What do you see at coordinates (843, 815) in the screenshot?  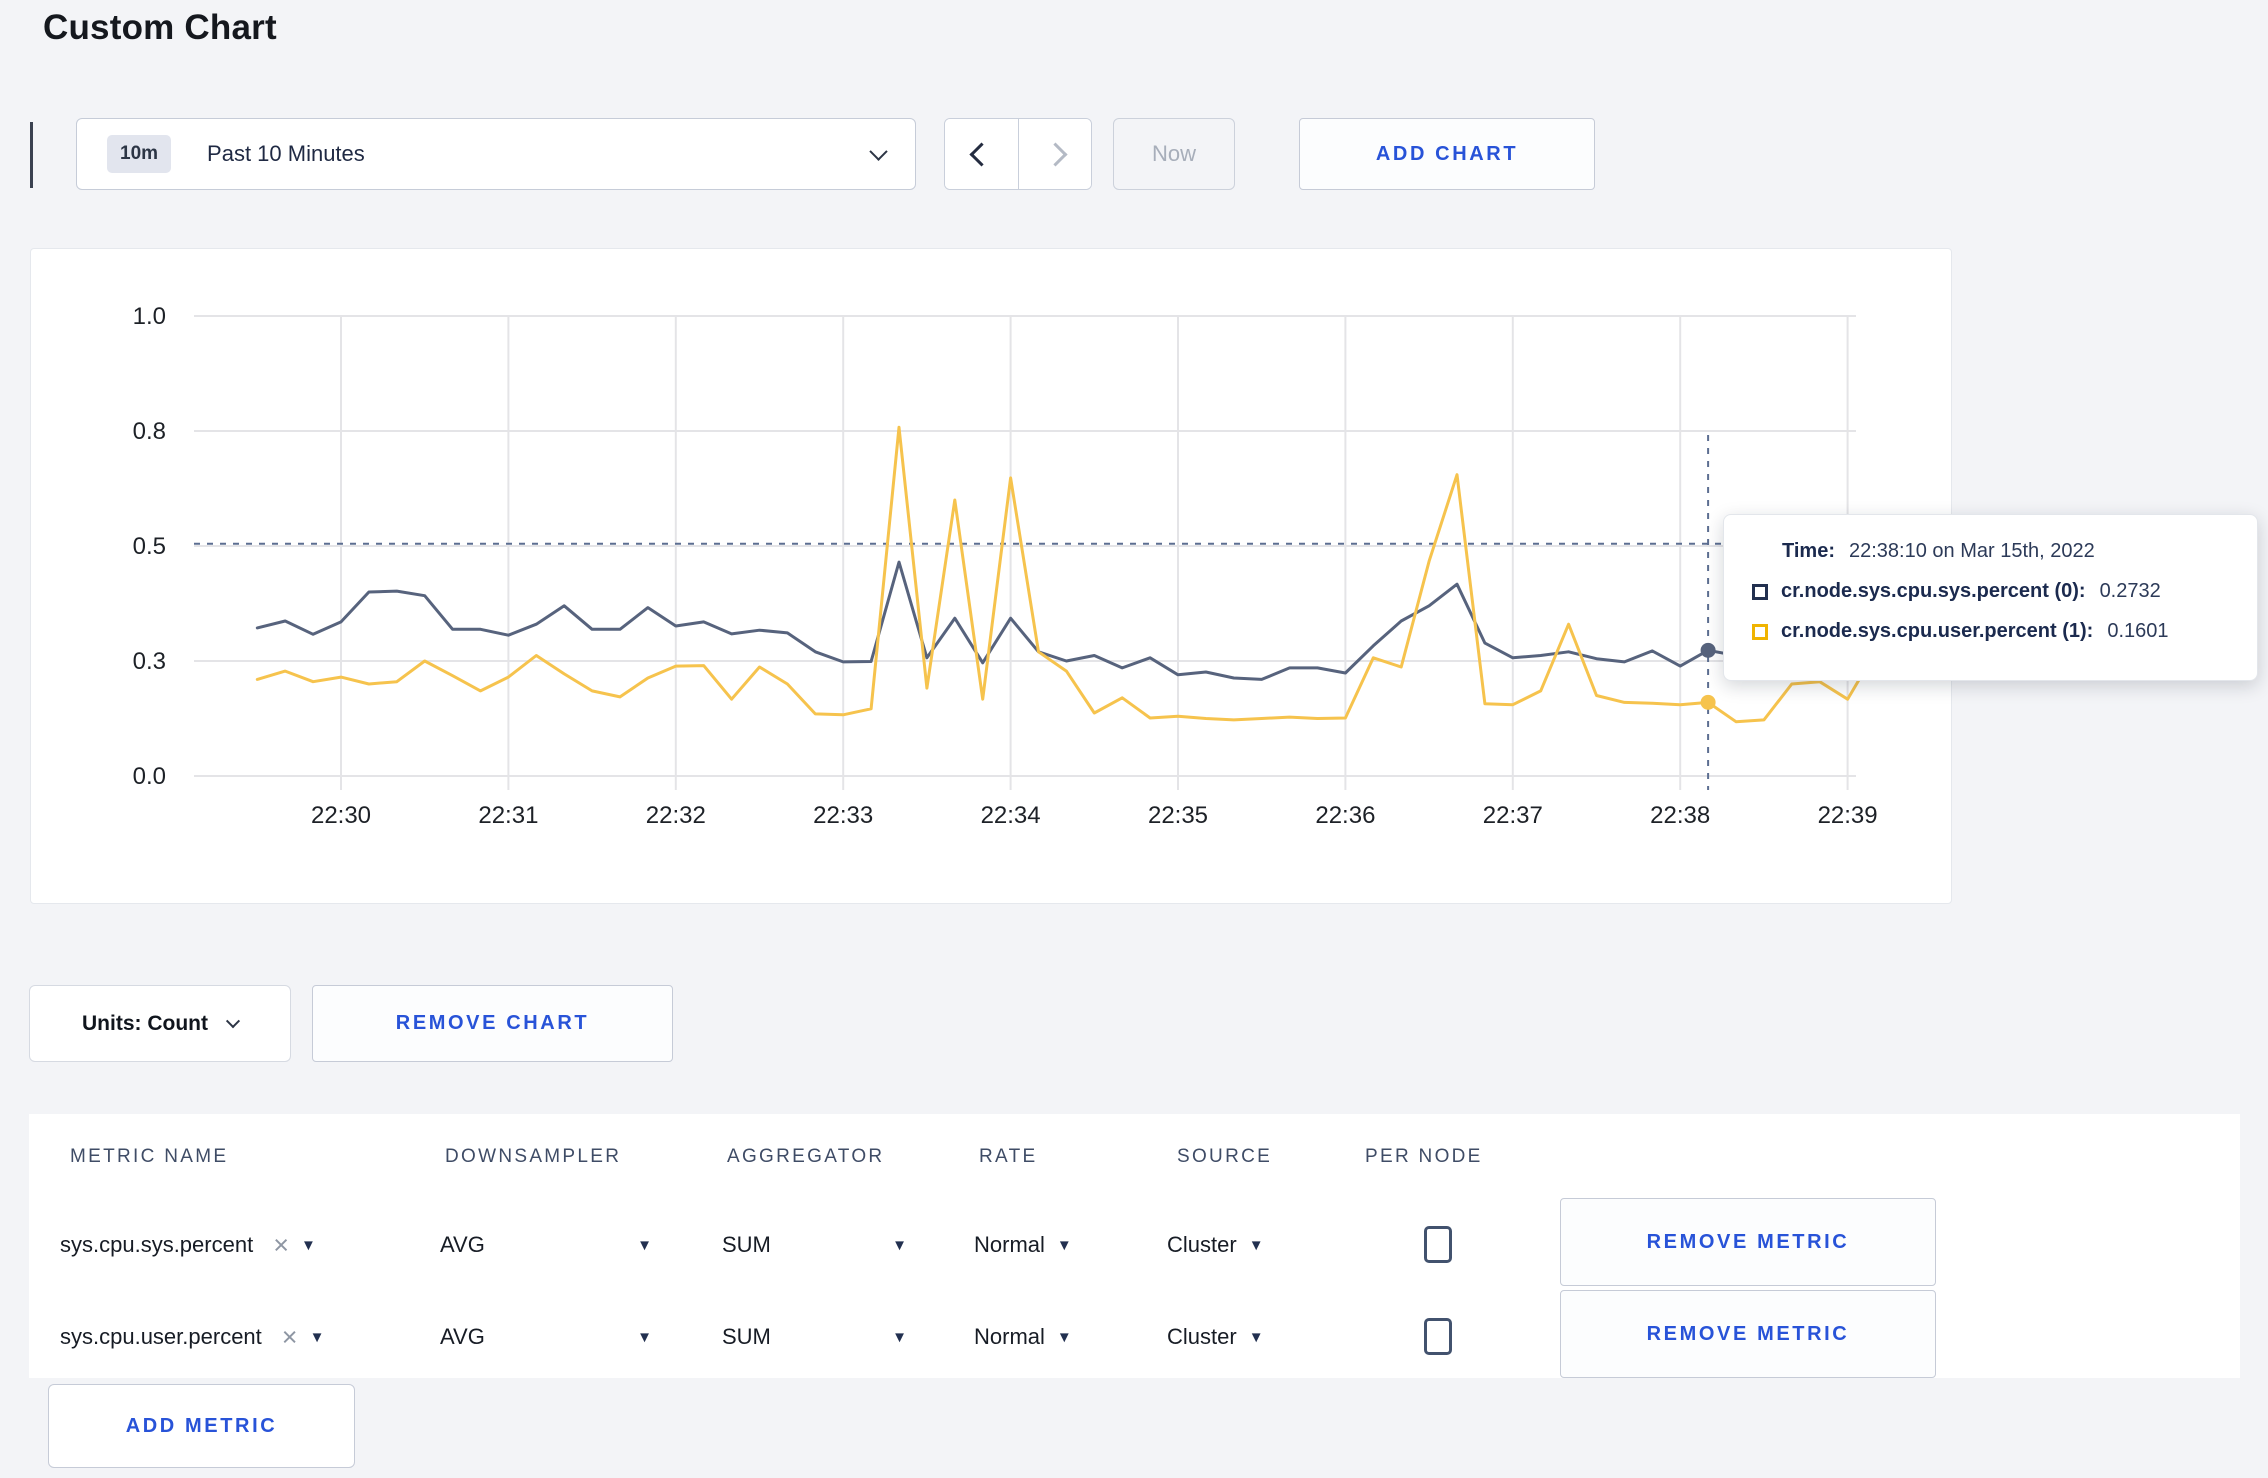 I see `x-axis-tick: 22:33` at bounding box center [843, 815].